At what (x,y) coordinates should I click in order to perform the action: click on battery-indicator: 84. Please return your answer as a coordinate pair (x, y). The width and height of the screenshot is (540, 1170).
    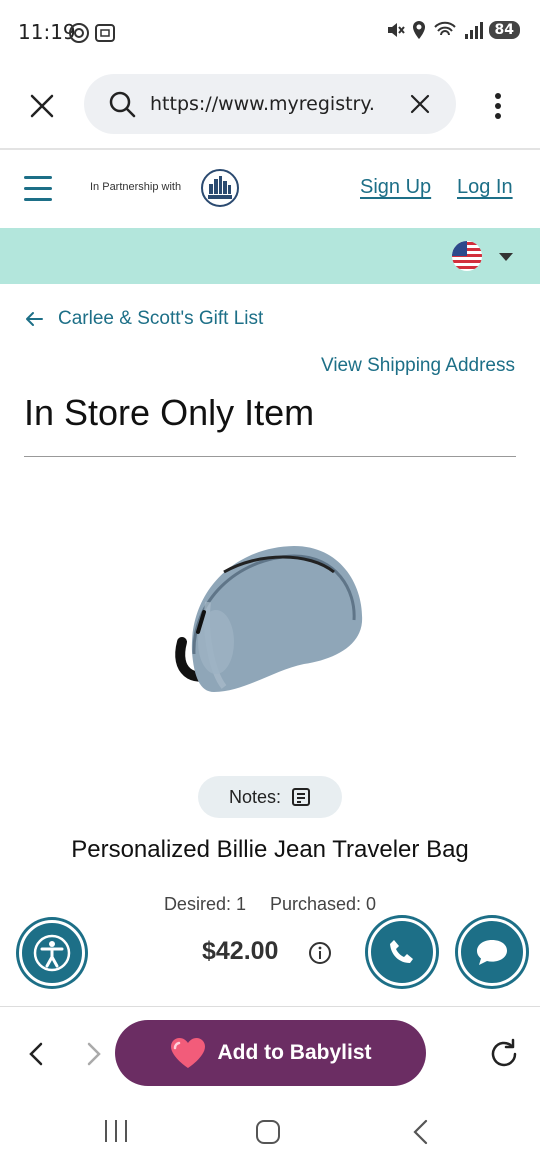
    Looking at the image, I should click on (504, 30).